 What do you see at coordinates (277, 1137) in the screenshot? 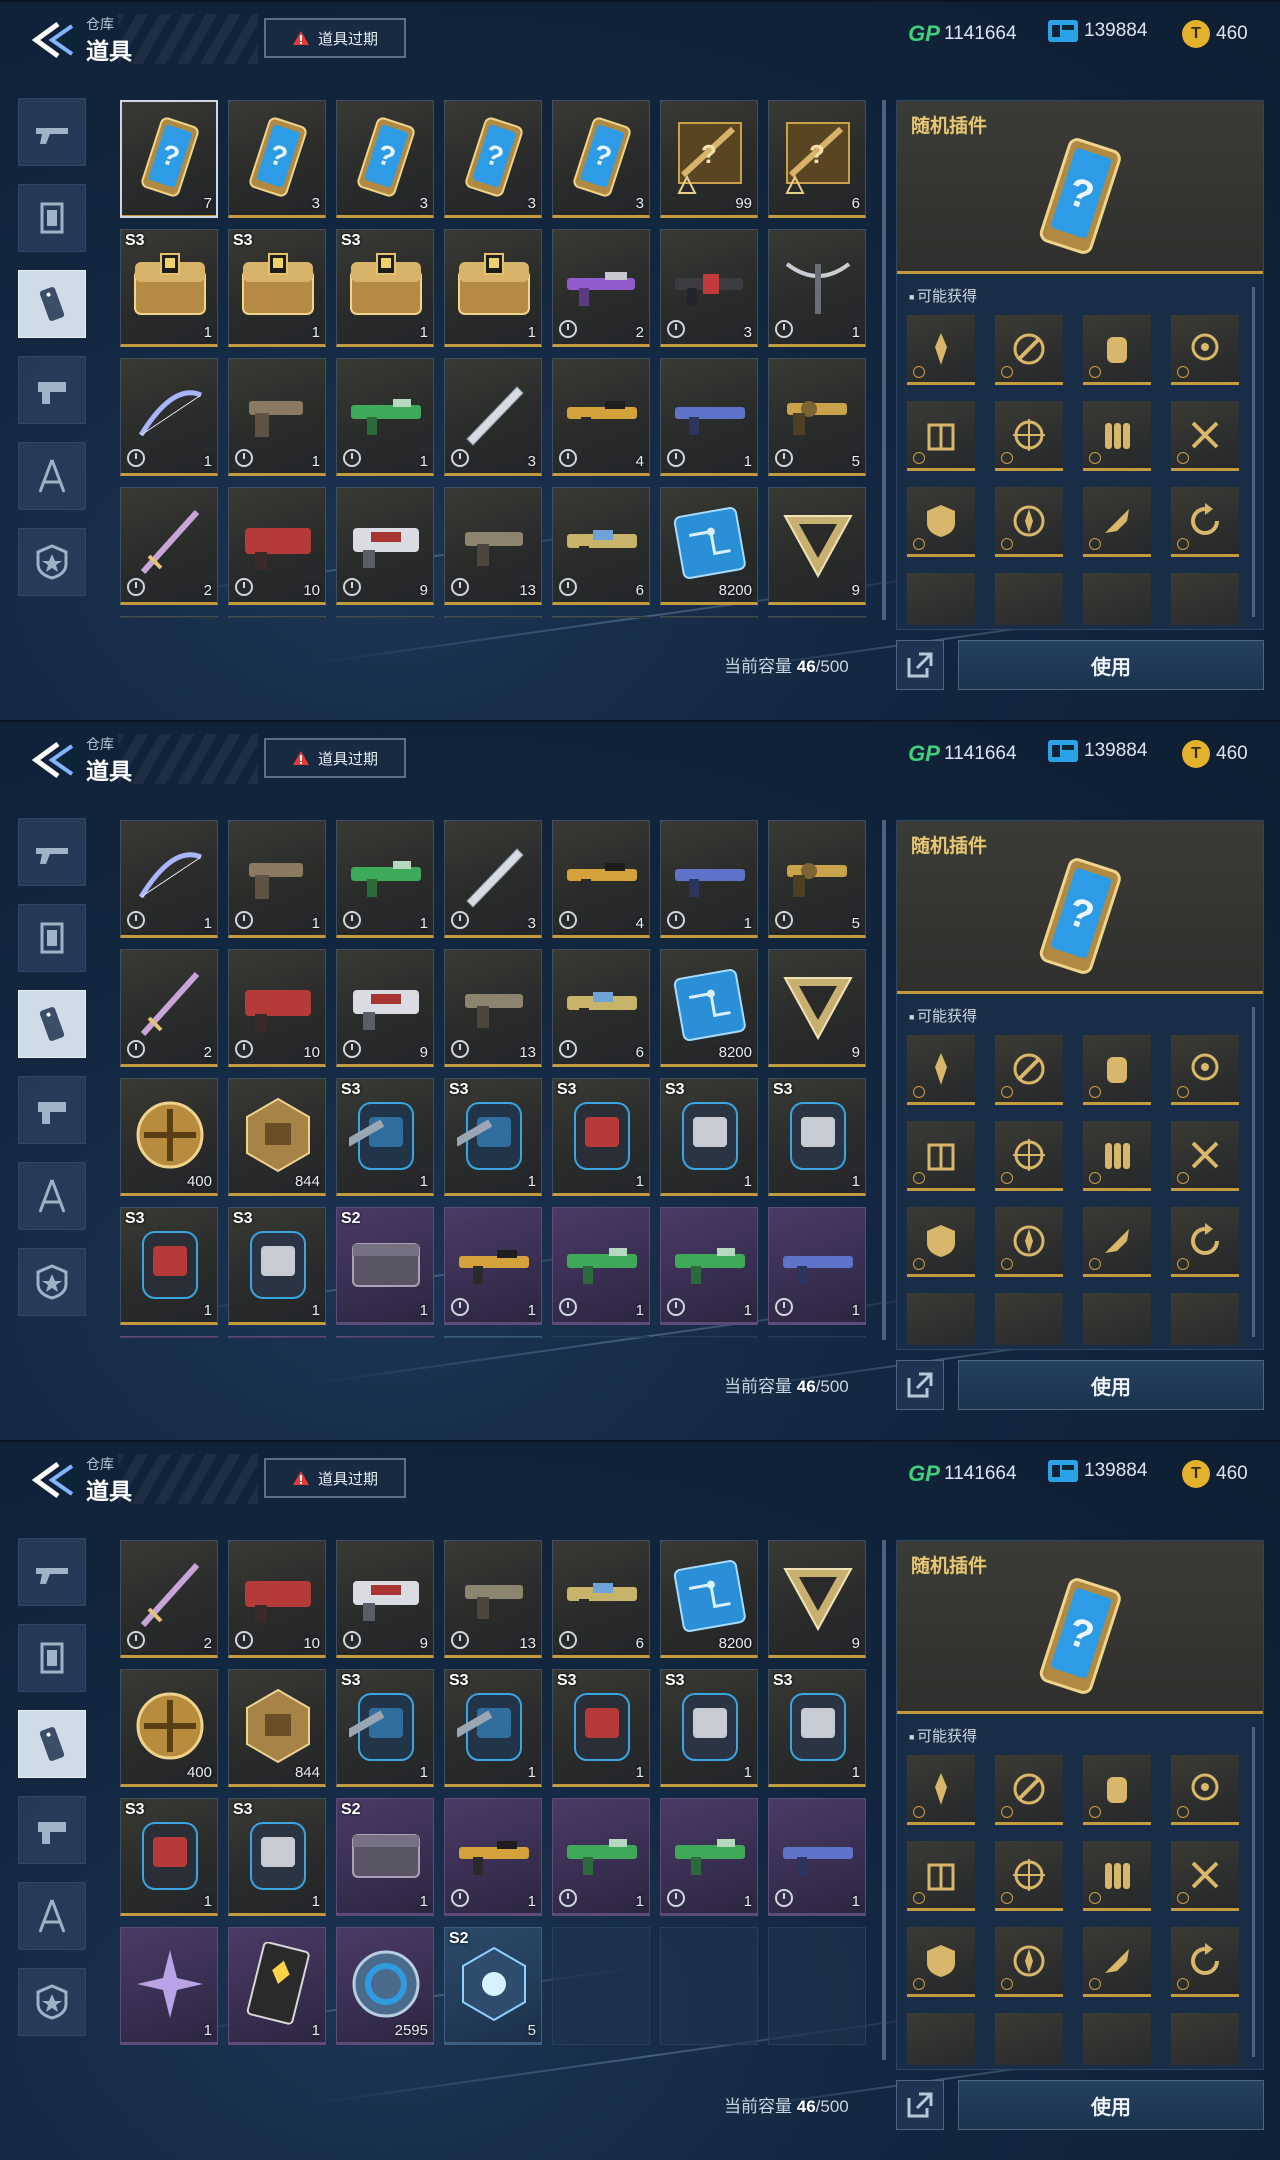
I see `inventory-item: 844` at bounding box center [277, 1137].